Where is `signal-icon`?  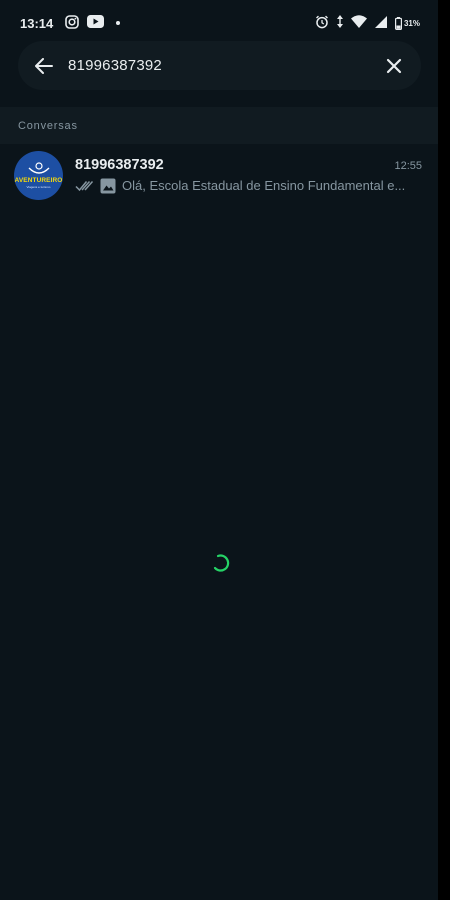 signal-icon is located at coordinates (380, 23).